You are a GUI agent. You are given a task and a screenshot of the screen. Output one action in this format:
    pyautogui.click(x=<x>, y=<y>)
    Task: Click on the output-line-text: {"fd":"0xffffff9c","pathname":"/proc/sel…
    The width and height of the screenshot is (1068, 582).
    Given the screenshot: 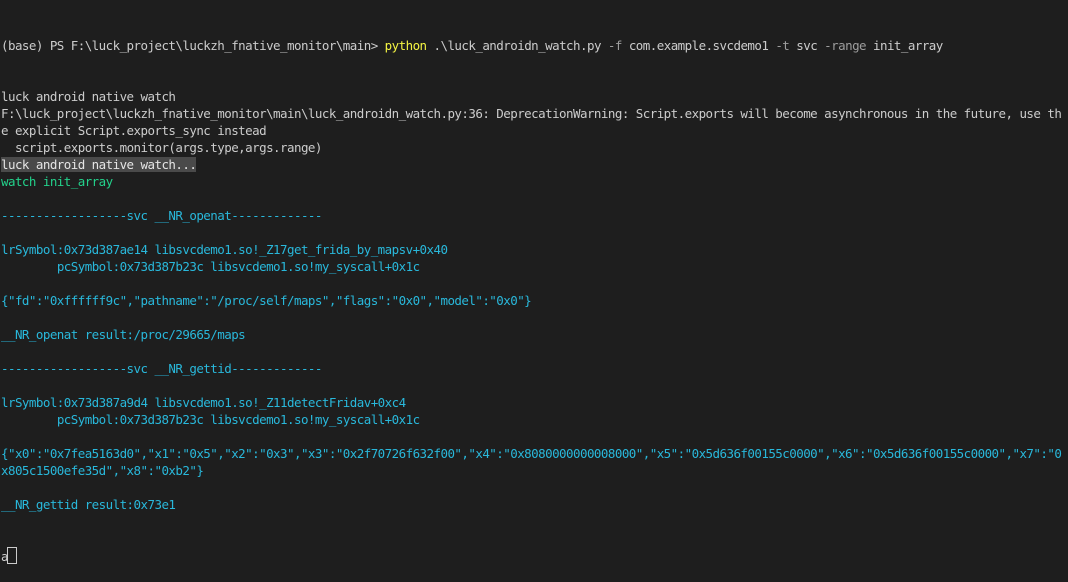 What is the action you would take?
    pyautogui.click(x=266, y=300)
    